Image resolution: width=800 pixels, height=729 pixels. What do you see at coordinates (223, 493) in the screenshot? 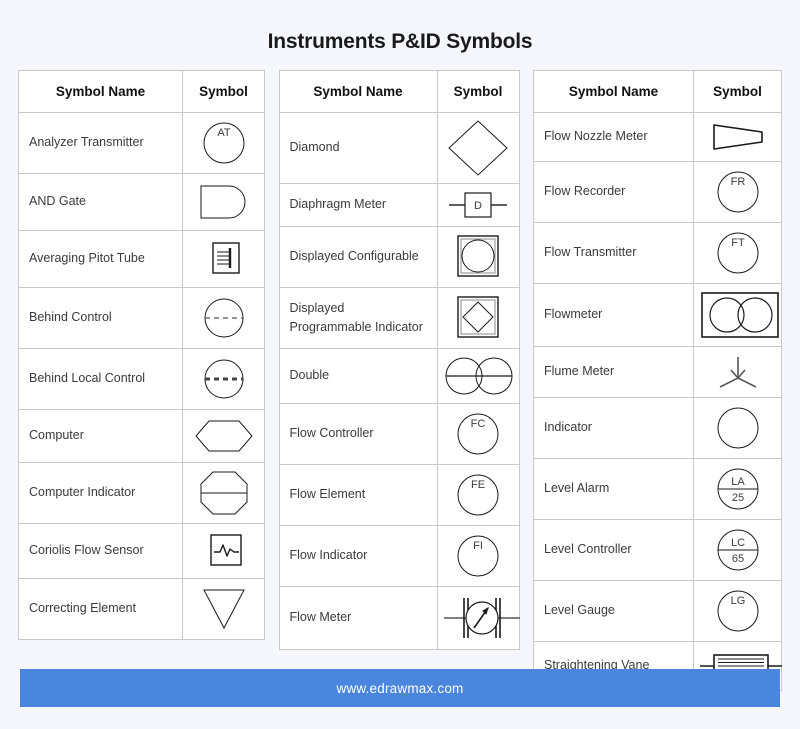
I see `symbol-glyph-octagon-divided-icon` at bounding box center [223, 493].